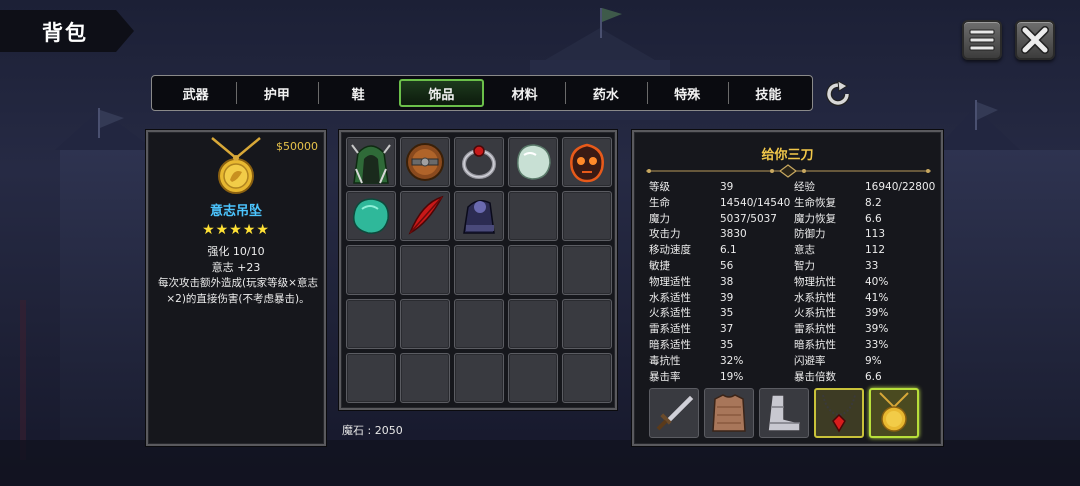 The height and width of the screenshot is (486, 1080). Describe the element at coordinates (767, 250) in the screenshot. I see `stat-row: 移动速度 6.1 意志 112` at that location.